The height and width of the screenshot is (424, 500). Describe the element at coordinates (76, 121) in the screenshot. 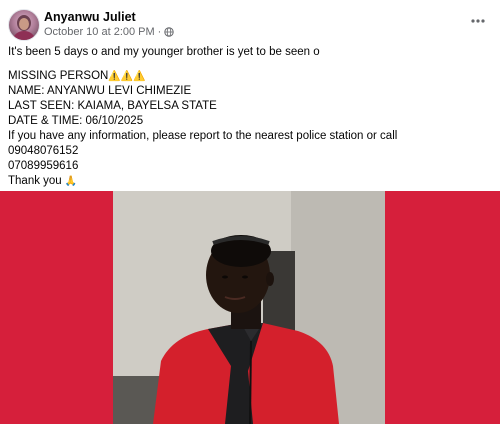

I see `date-time-line: DATE & TIME: 06/10/2025` at that location.